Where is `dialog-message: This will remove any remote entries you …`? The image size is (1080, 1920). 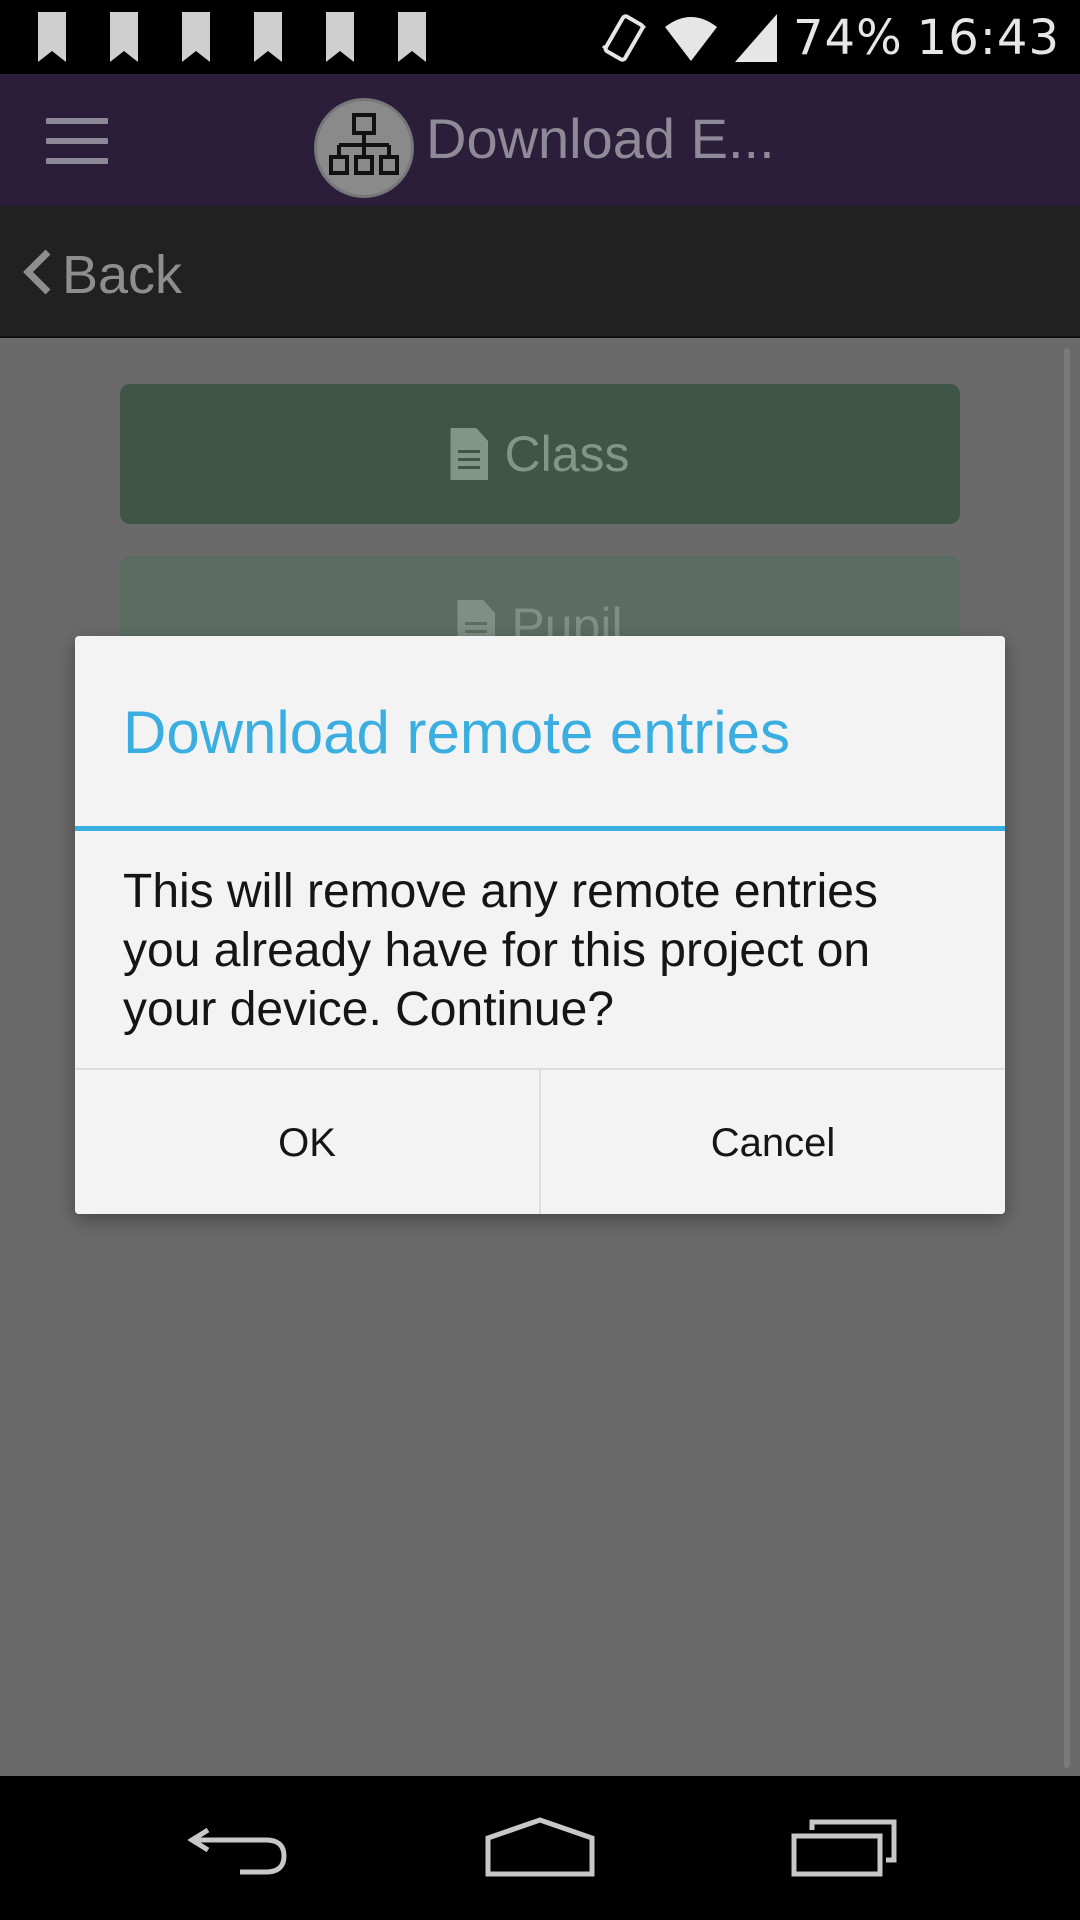 dialog-message: This will remove any remote entries you … is located at coordinates (500, 950).